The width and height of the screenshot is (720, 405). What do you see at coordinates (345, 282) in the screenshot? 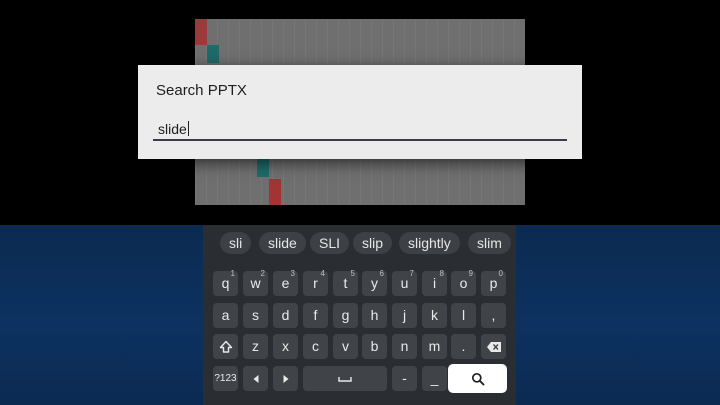
I see `key-t: t5` at bounding box center [345, 282].